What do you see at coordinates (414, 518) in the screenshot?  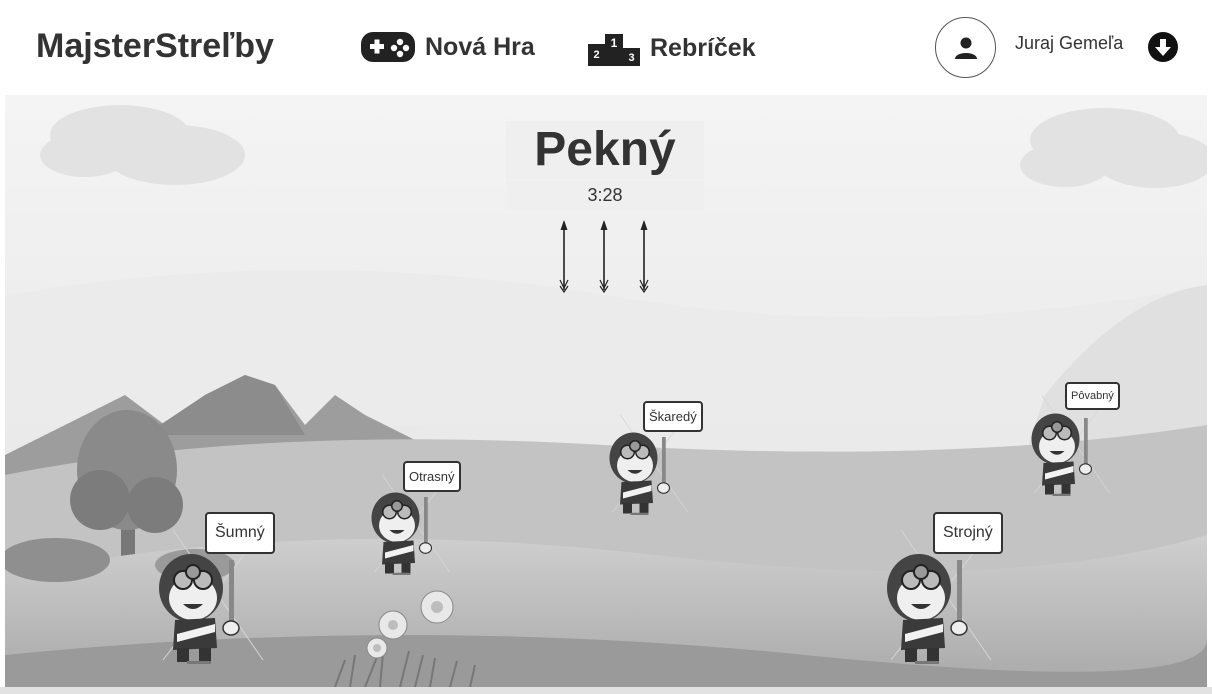 I see `target-character: Otrasný` at bounding box center [414, 518].